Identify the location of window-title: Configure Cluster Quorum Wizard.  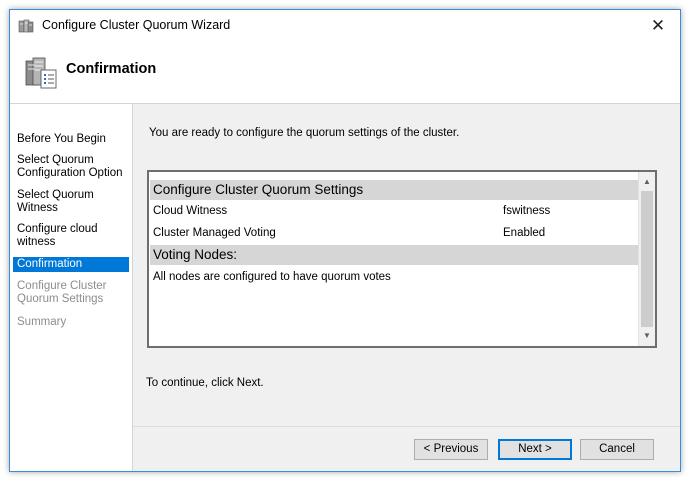
(136, 25).